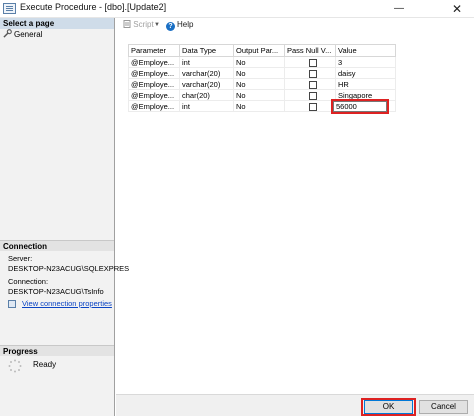  I want to click on minimize-button: —, so click(399, 9).